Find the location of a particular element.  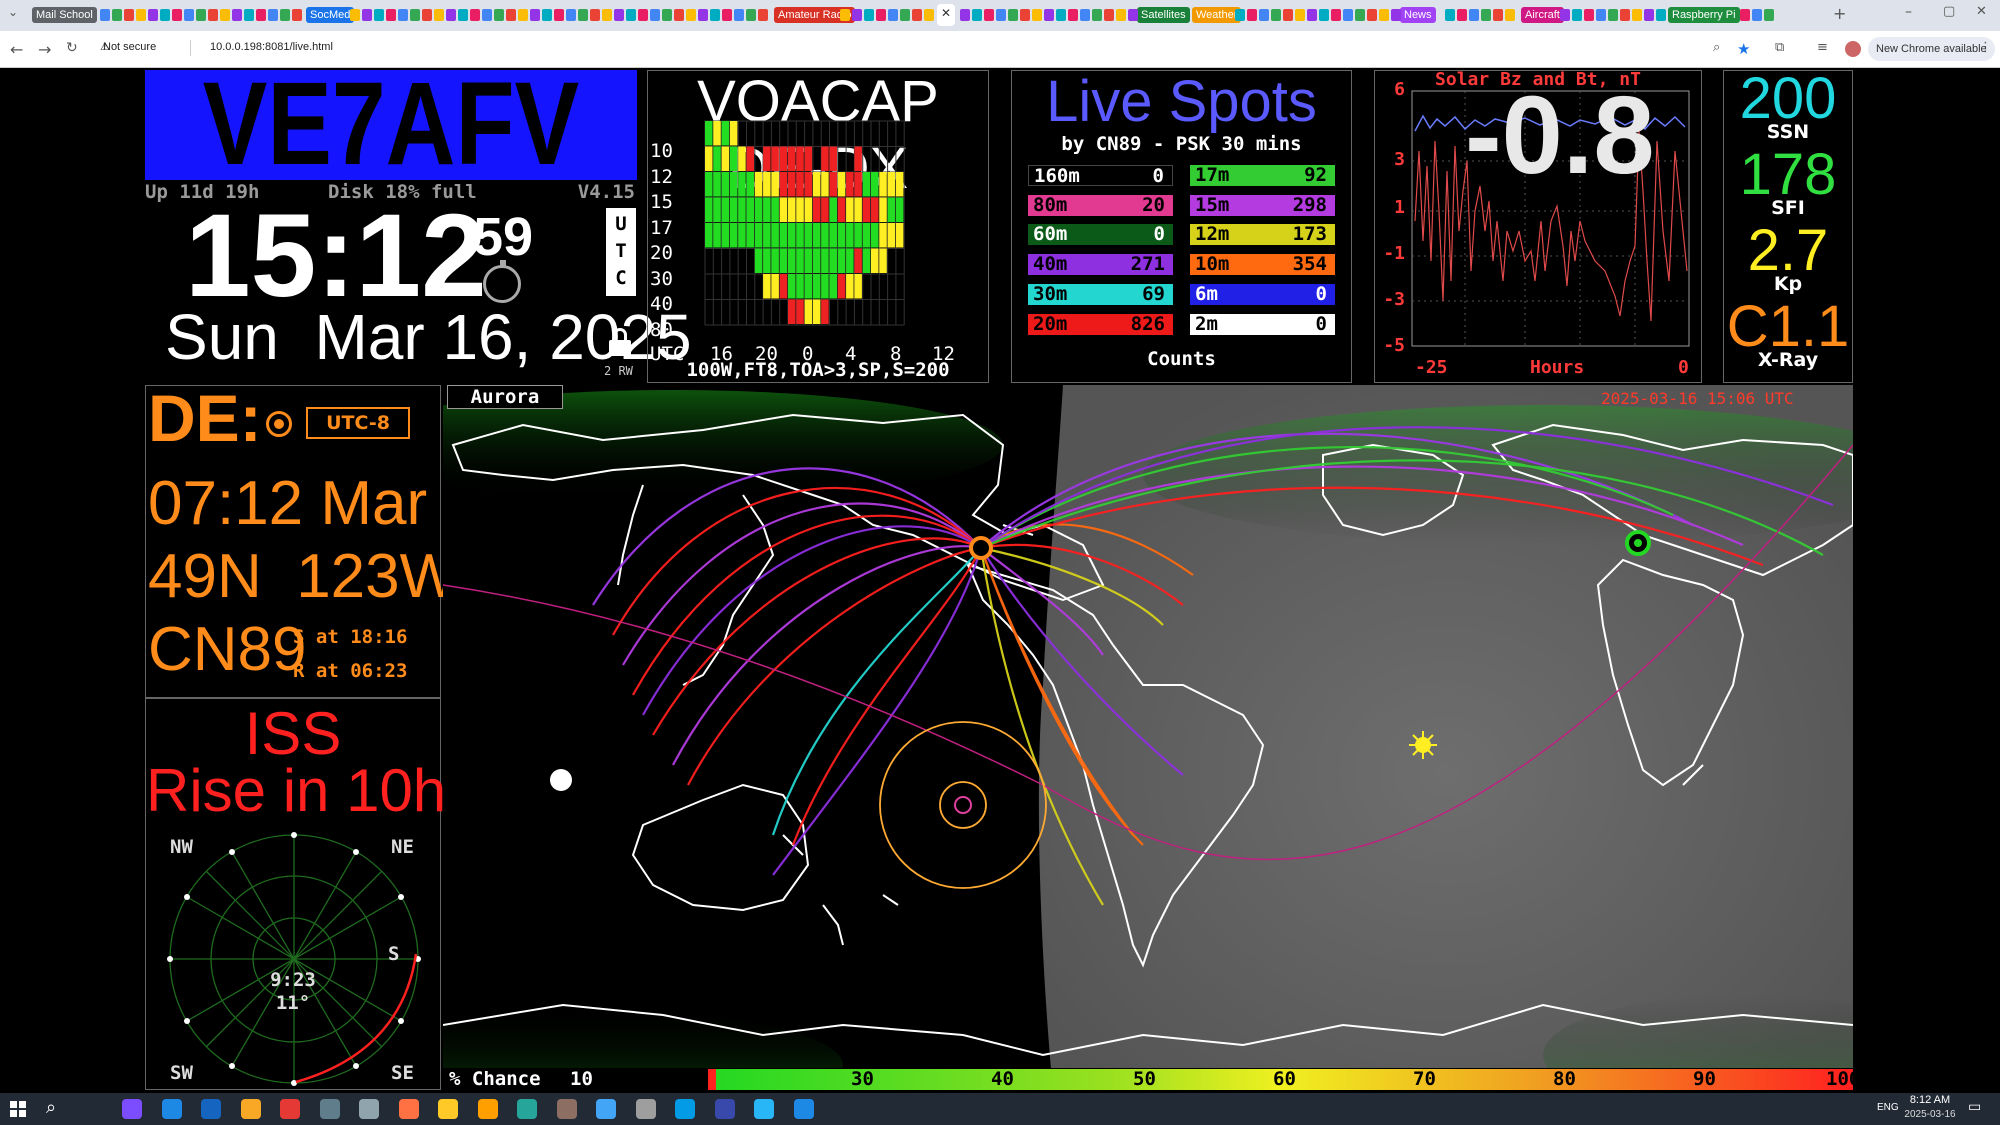

iss-panel: ISS Rise in 10h06 NW NE SW SE S 9:23 11° is located at coordinates (329, 894).